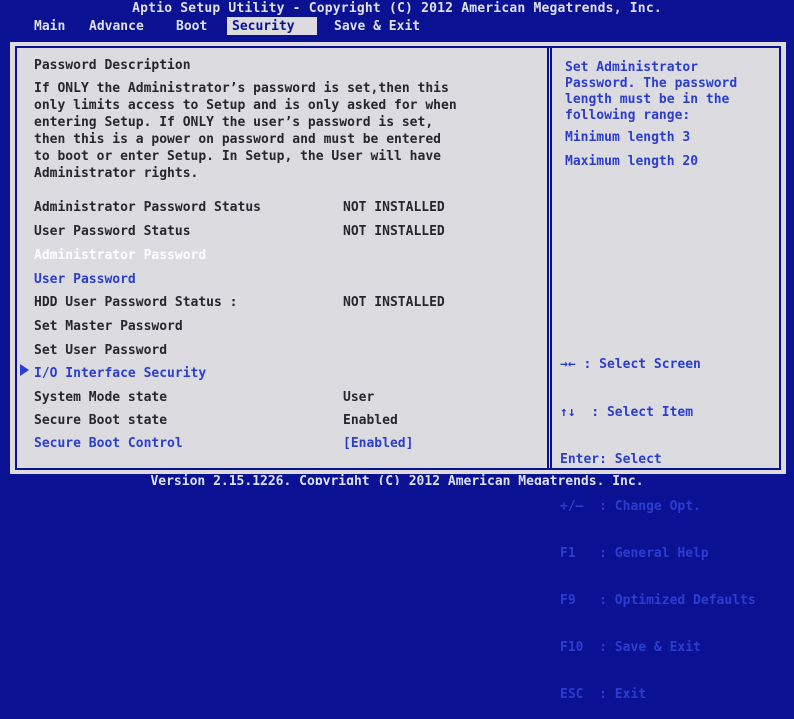  Describe the element at coordinates (549, 258) in the screenshot. I see `help-divider` at that location.